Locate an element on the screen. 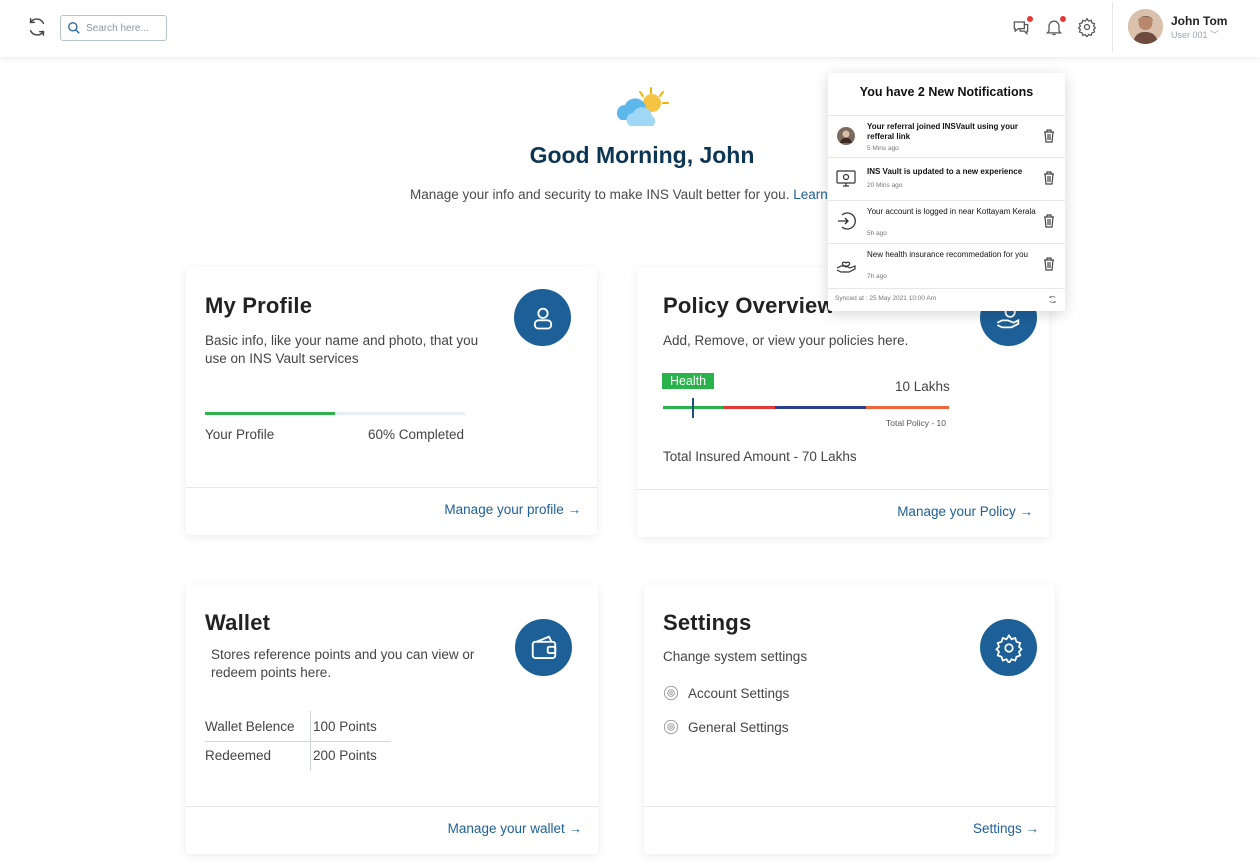 The width and height of the screenshot is (1260, 866). profile-progress-text: 60% Completed is located at coordinates (416, 434).